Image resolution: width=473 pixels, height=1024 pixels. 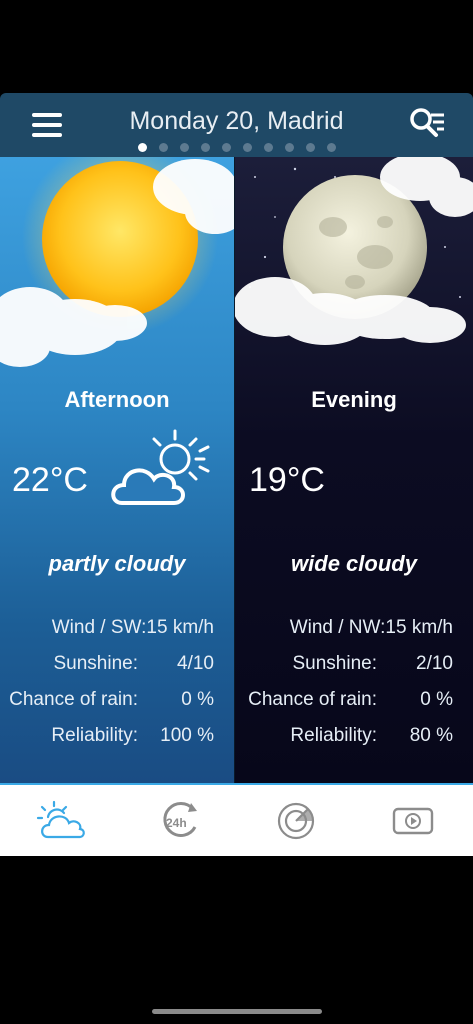 I want to click on evening-temperature: 19°C, so click(x=287, y=480).